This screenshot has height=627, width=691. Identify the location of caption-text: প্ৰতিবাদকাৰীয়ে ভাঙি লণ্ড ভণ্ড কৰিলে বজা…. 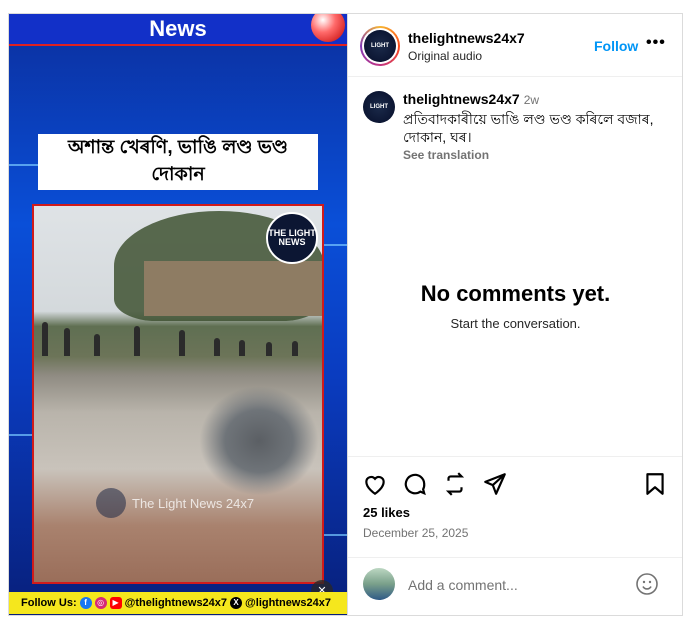
(528, 128).